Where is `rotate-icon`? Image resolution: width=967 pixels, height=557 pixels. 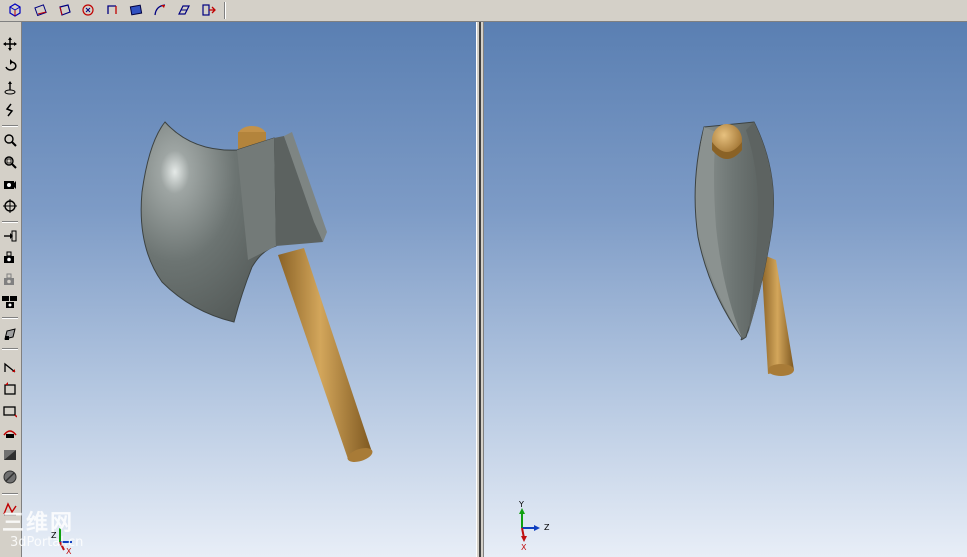 rotate-icon is located at coordinates (10, 66).